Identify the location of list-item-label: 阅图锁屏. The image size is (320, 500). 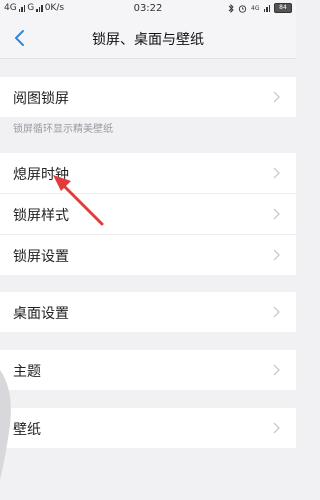
(41, 99).